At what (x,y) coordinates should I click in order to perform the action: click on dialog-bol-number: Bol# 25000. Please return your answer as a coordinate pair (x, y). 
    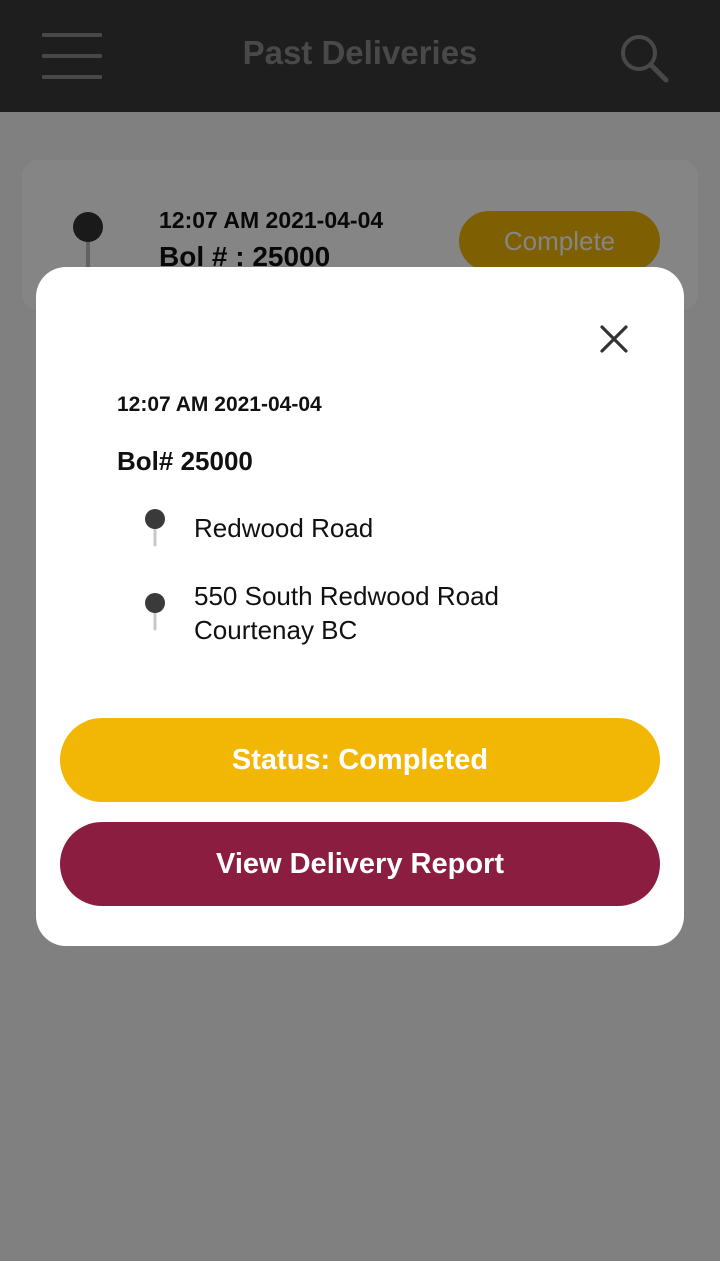
    Looking at the image, I should click on (185, 461).